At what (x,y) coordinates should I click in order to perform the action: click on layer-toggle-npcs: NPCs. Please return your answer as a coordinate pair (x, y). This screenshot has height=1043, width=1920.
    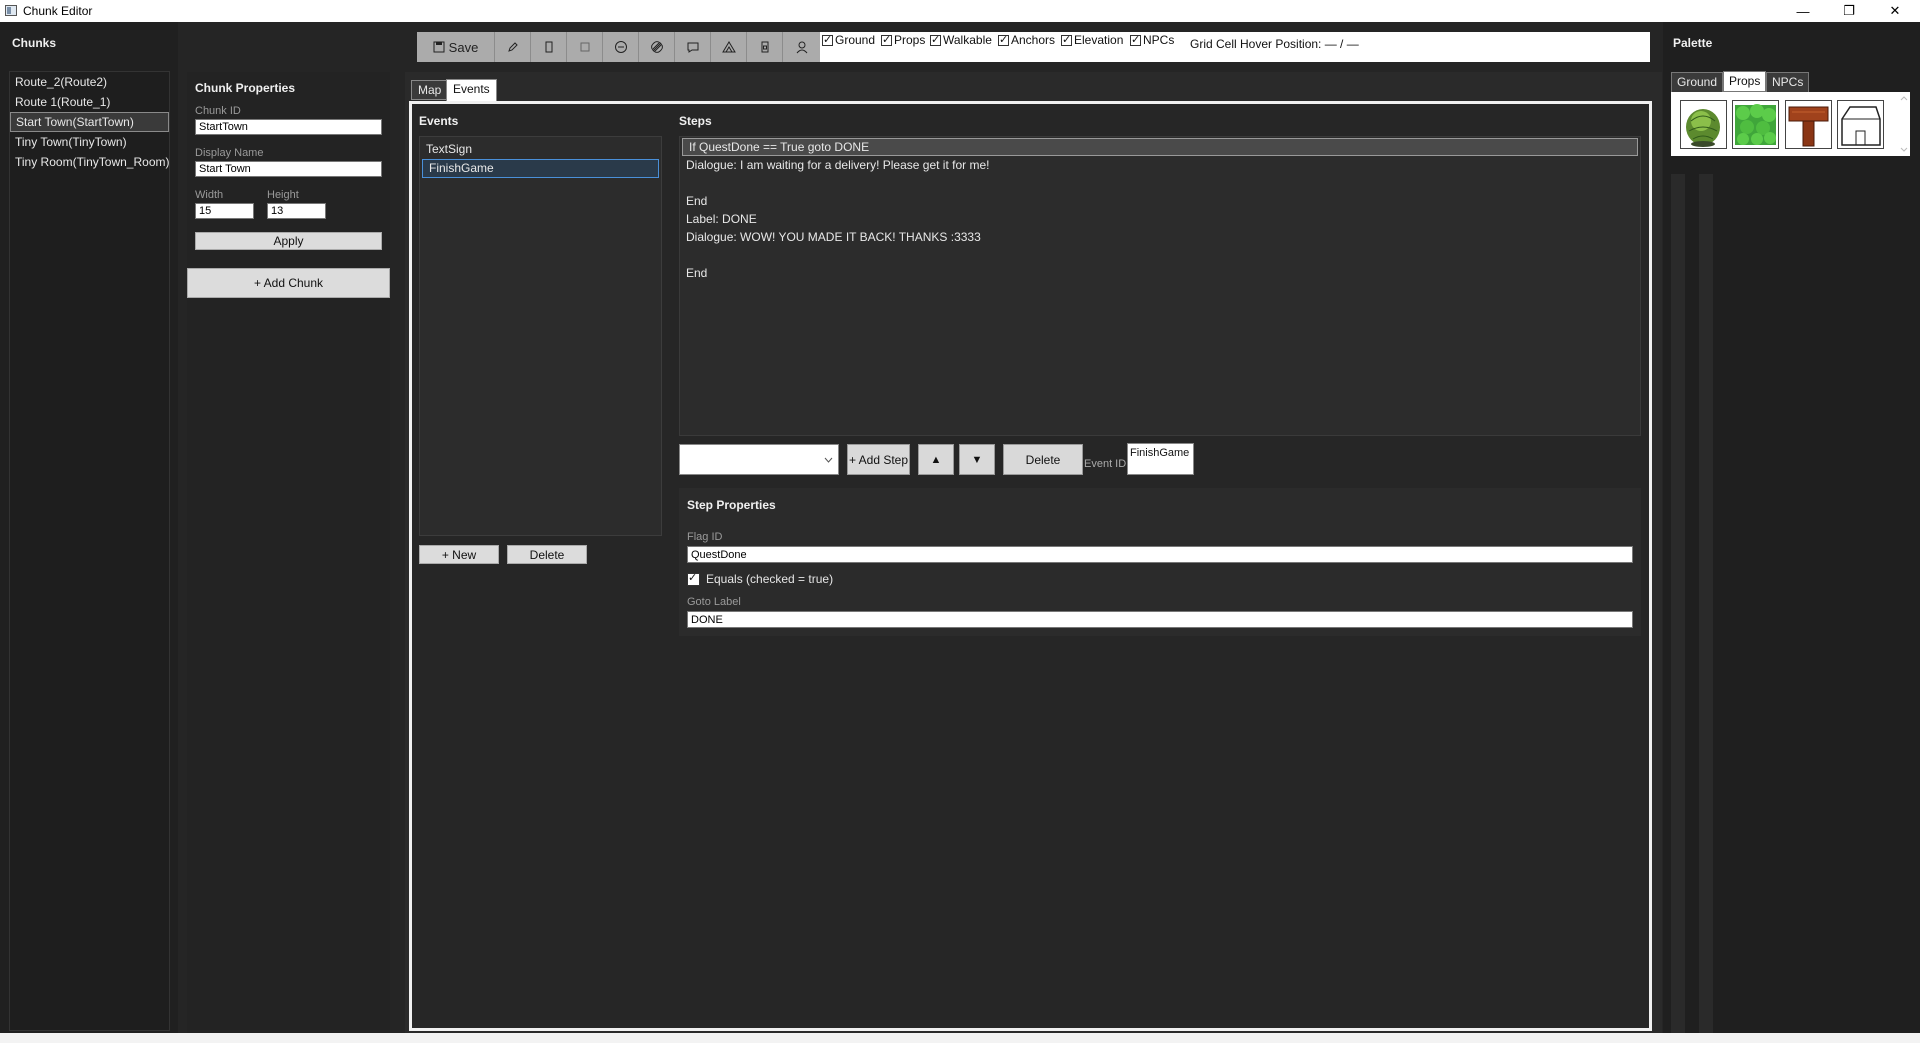
    Looking at the image, I should click on (1152, 40).